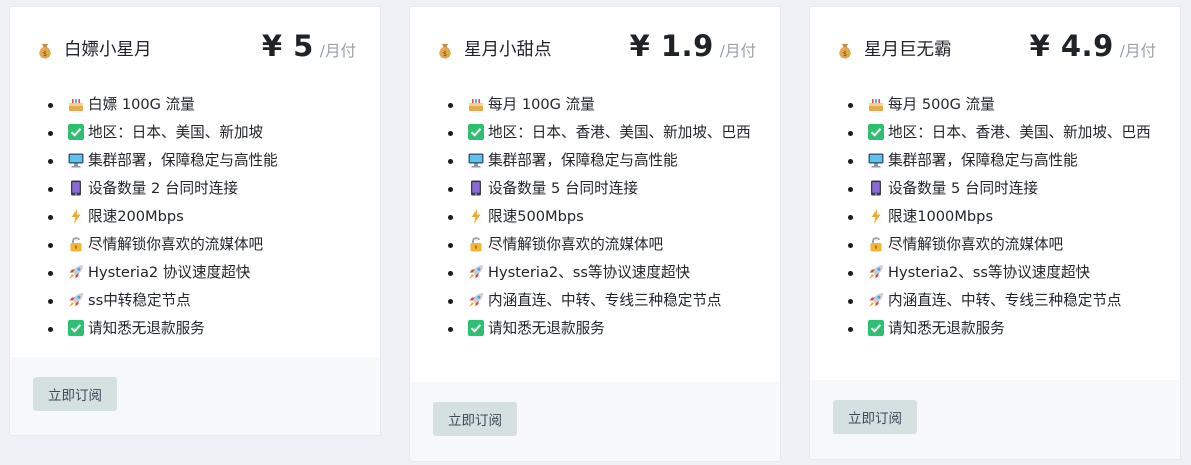  I want to click on price-amount: ¥ 1.9, so click(671, 46).